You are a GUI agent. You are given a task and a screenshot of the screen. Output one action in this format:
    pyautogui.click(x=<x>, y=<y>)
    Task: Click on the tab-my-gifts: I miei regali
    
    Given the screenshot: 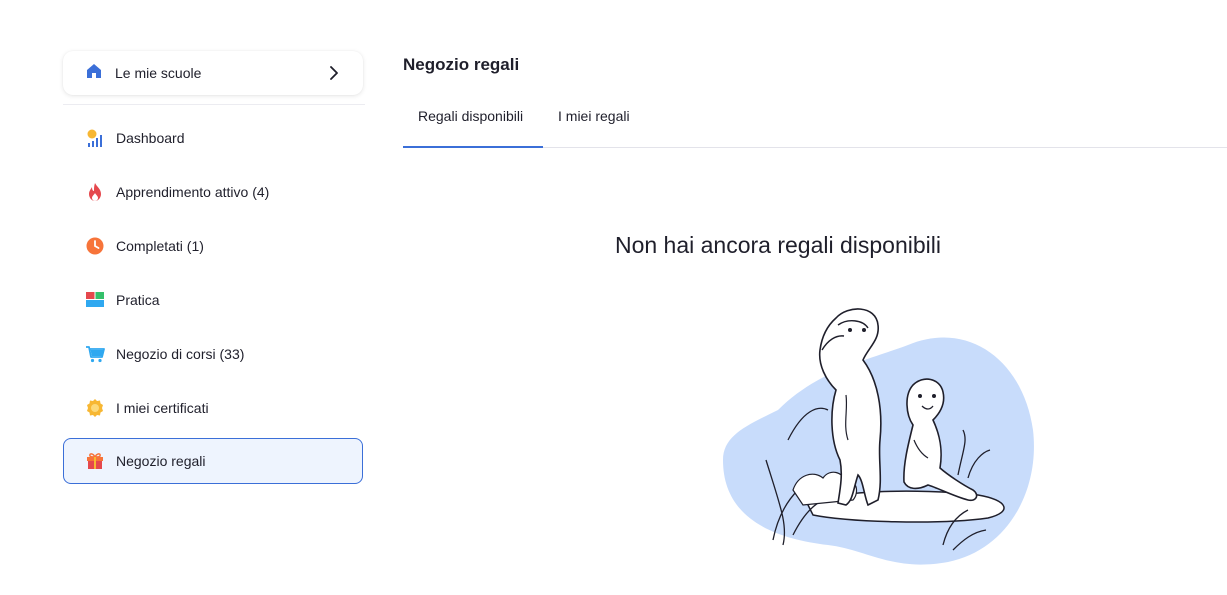 What is the action you would take?
    pyautogui.click(x=594, y=116)
    